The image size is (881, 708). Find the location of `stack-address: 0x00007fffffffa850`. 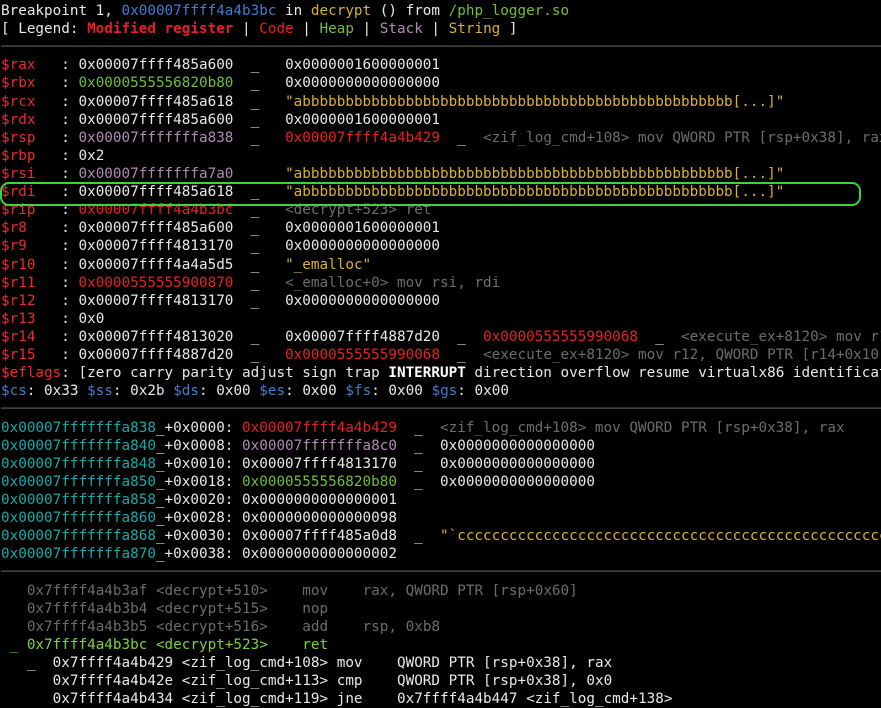

stack-address: 0x00007fffffffa850 is located at coordinates (78, 481).